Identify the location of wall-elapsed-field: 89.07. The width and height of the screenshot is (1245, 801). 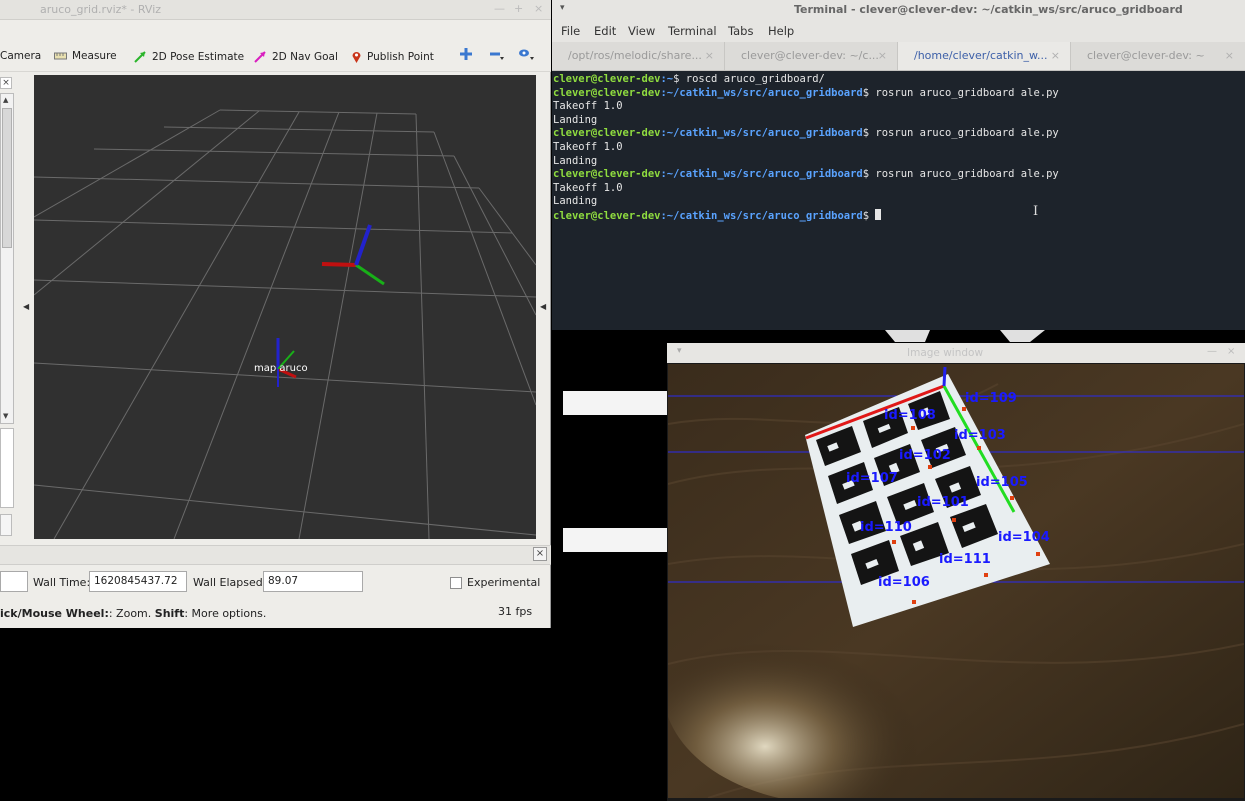
(313, 581).